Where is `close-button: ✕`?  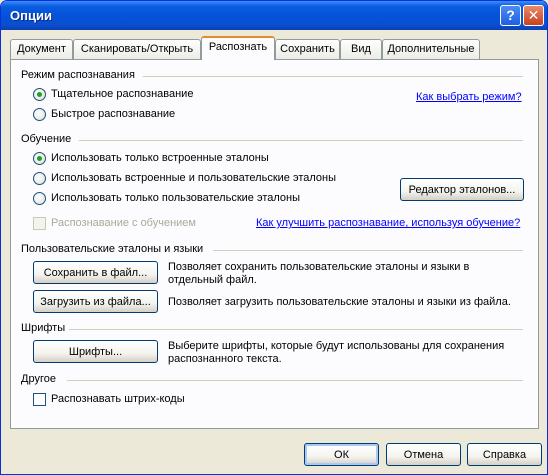 close-button: ✕ is located at coordinates (533, 15).